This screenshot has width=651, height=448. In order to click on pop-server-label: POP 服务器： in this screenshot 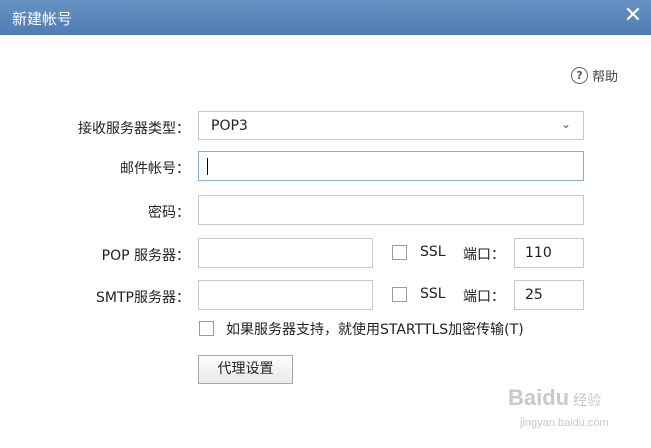, I will do `click(145, 256)`.